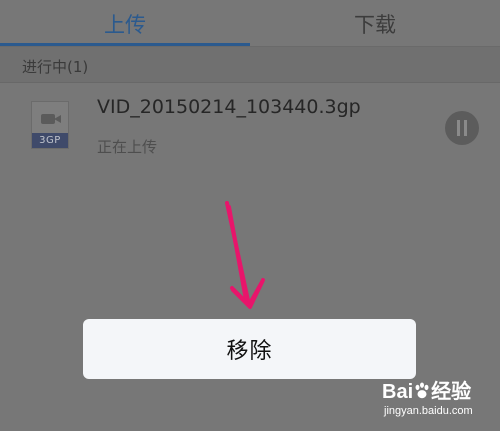 This screenshot has height=431, width=500. What do you see at coordinates (57, 119) in the screenshot?
I see `camera-lens` at bounding box center [57, 119].